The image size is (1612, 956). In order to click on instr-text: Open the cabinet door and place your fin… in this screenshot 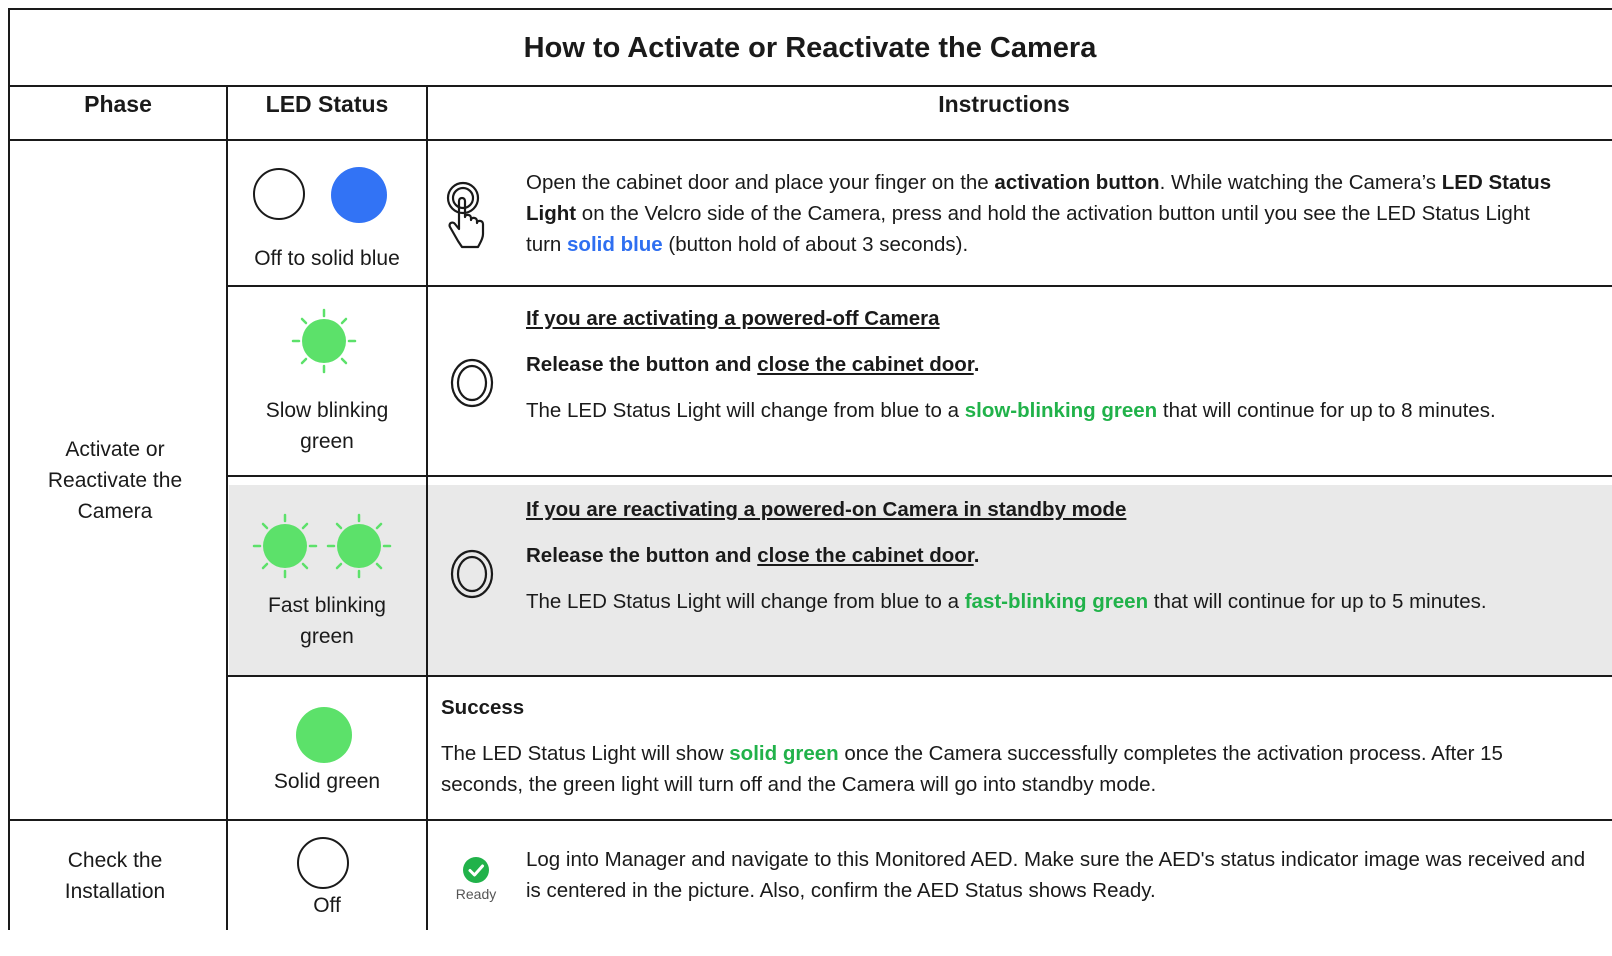, I will do `click(760, 182)`.